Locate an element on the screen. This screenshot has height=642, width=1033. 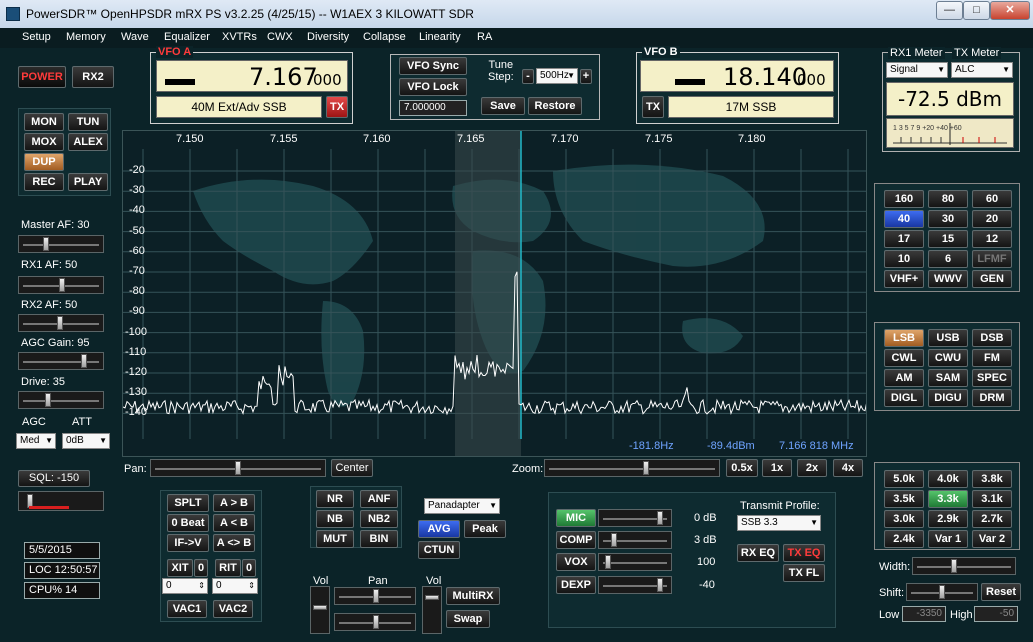
band-160-button: 160 is located at coordinates (904, 199).